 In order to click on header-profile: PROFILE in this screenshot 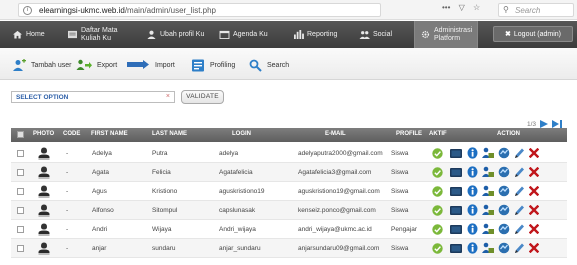, I will do `click(409, 134)`.